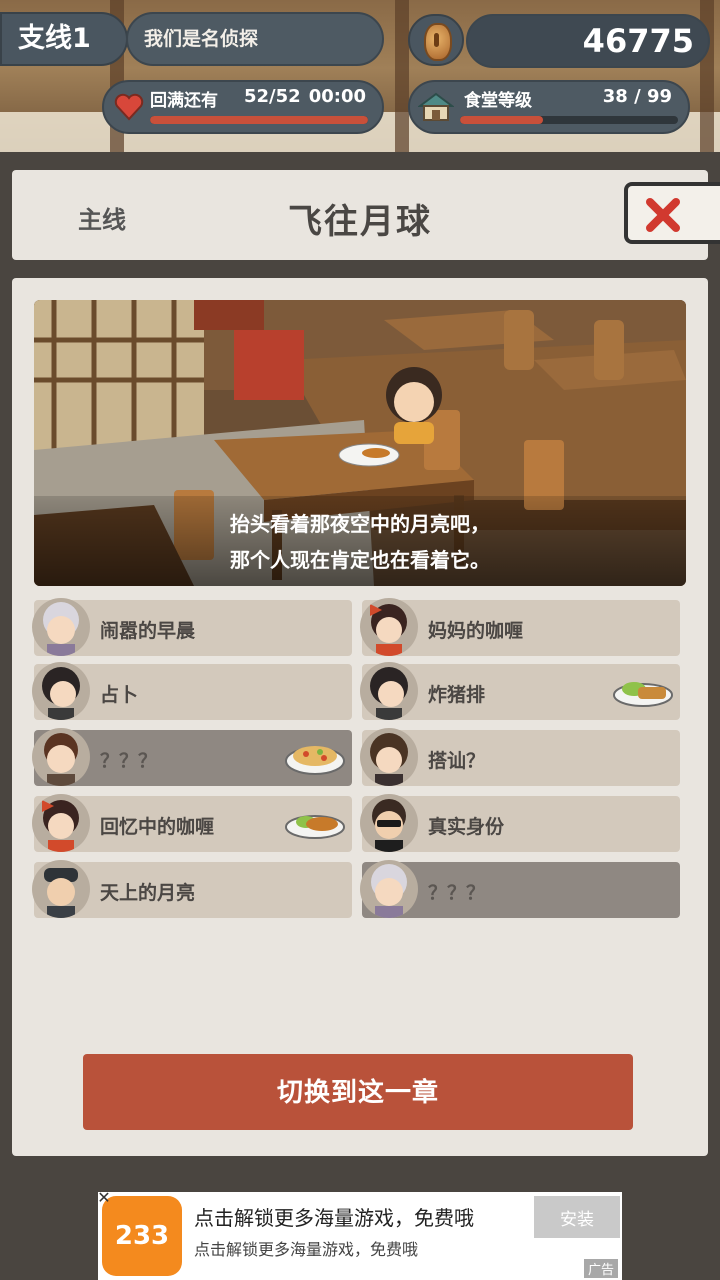 The width and height of the screenshot is (720, 1280). I want to click on man-long-hair-avatar-icon, so click(389, 757).